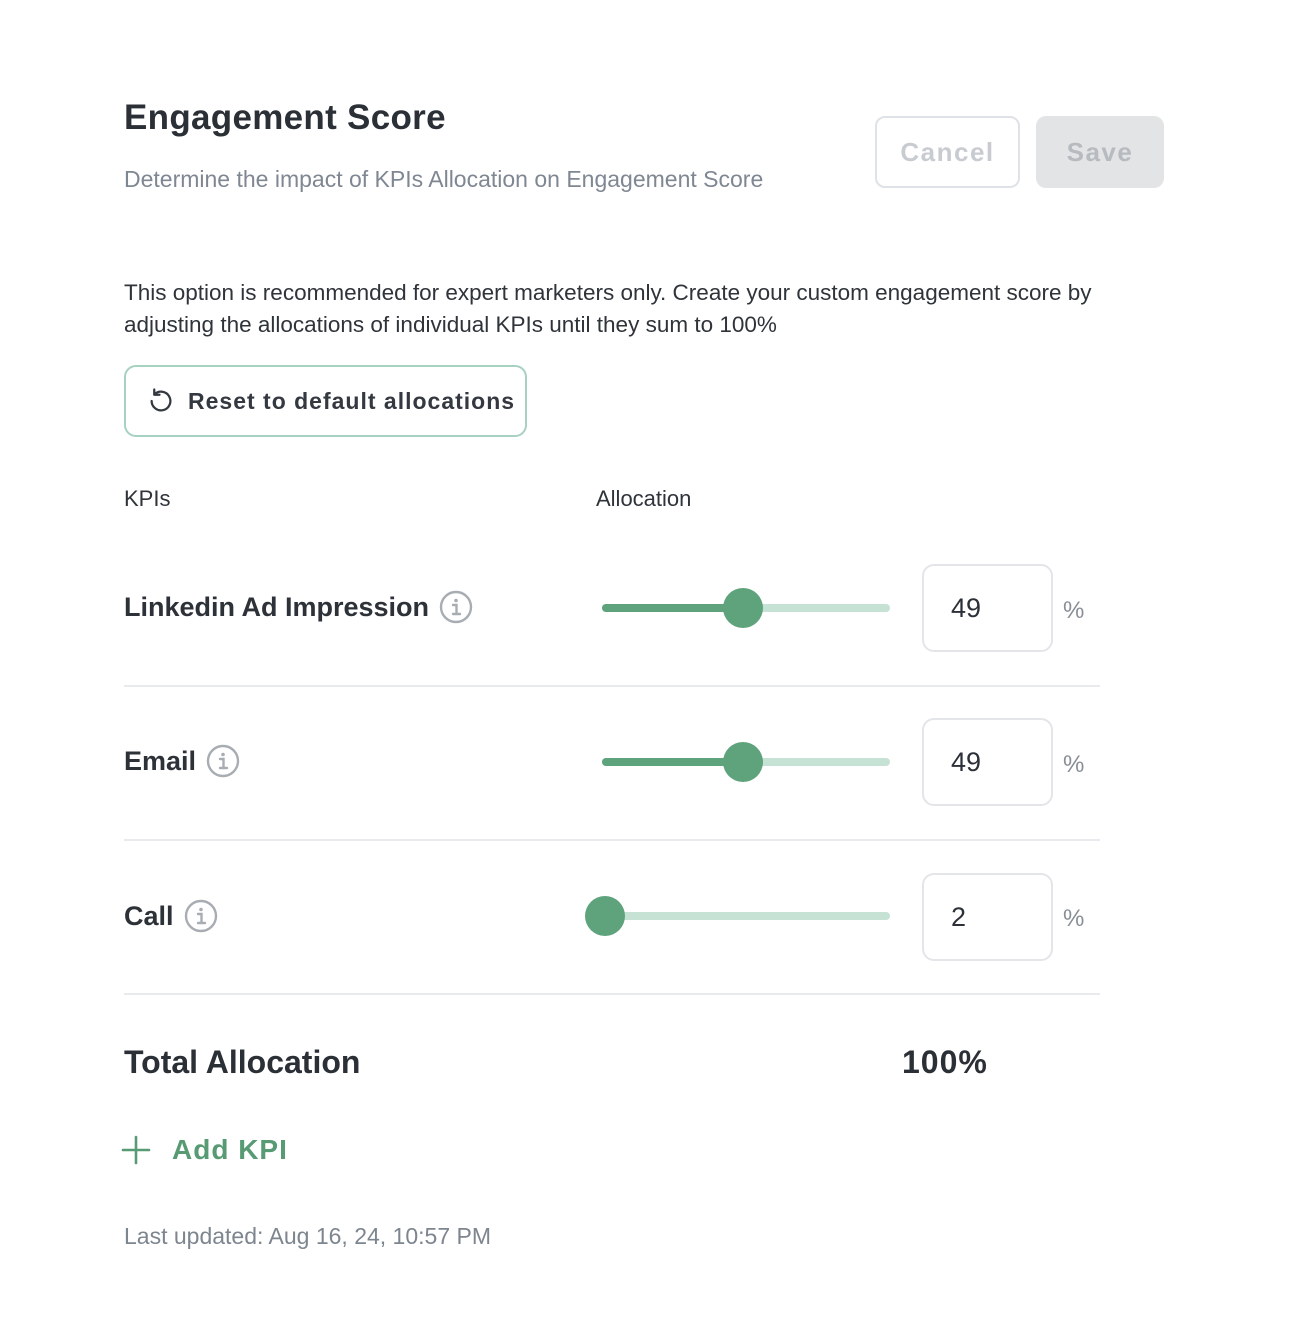 This screenshot has width=1294, height=1322. What do you see at coordinates (947, 152) in the screenshot?
I see `cancel-button: Cancel` at bounding box center [947, 152].